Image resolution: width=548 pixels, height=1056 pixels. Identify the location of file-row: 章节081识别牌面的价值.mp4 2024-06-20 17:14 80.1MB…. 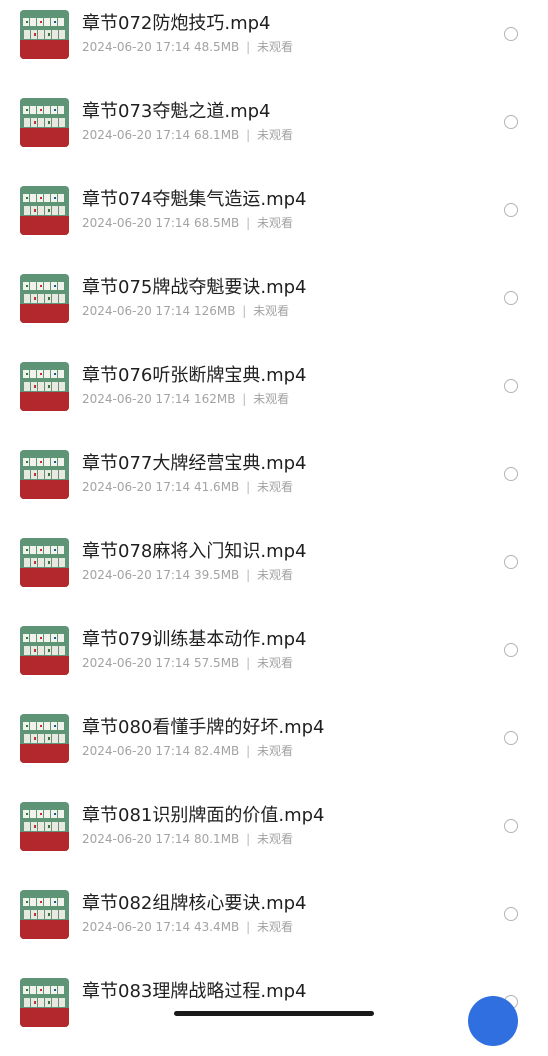
(274, 836).